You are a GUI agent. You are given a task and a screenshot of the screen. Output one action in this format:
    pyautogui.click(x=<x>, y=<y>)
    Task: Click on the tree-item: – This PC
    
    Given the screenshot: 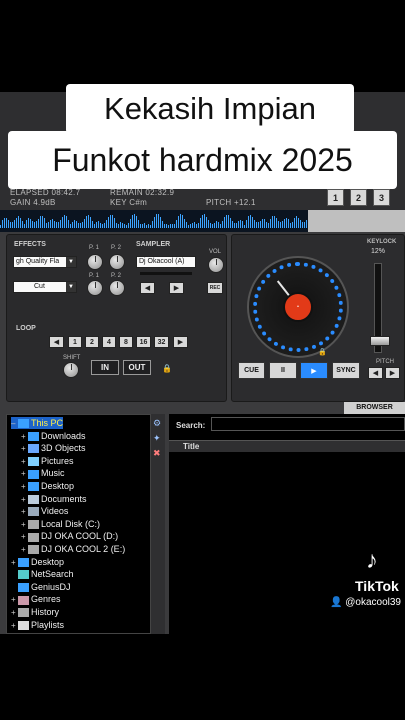 What is the action you would take?
    pyautogui.click(x=37, y=423)
    